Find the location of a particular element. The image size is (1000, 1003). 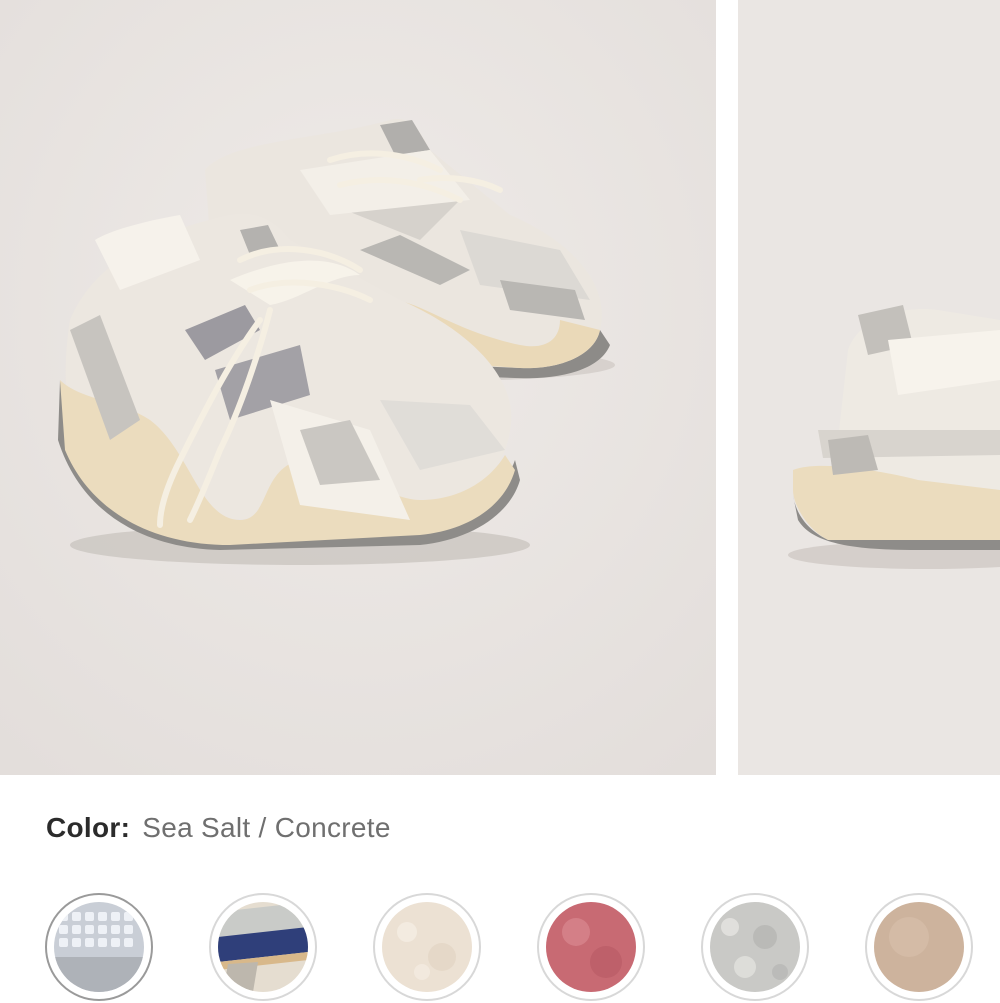

swatch-1-image is located at coordinates (99, 947).